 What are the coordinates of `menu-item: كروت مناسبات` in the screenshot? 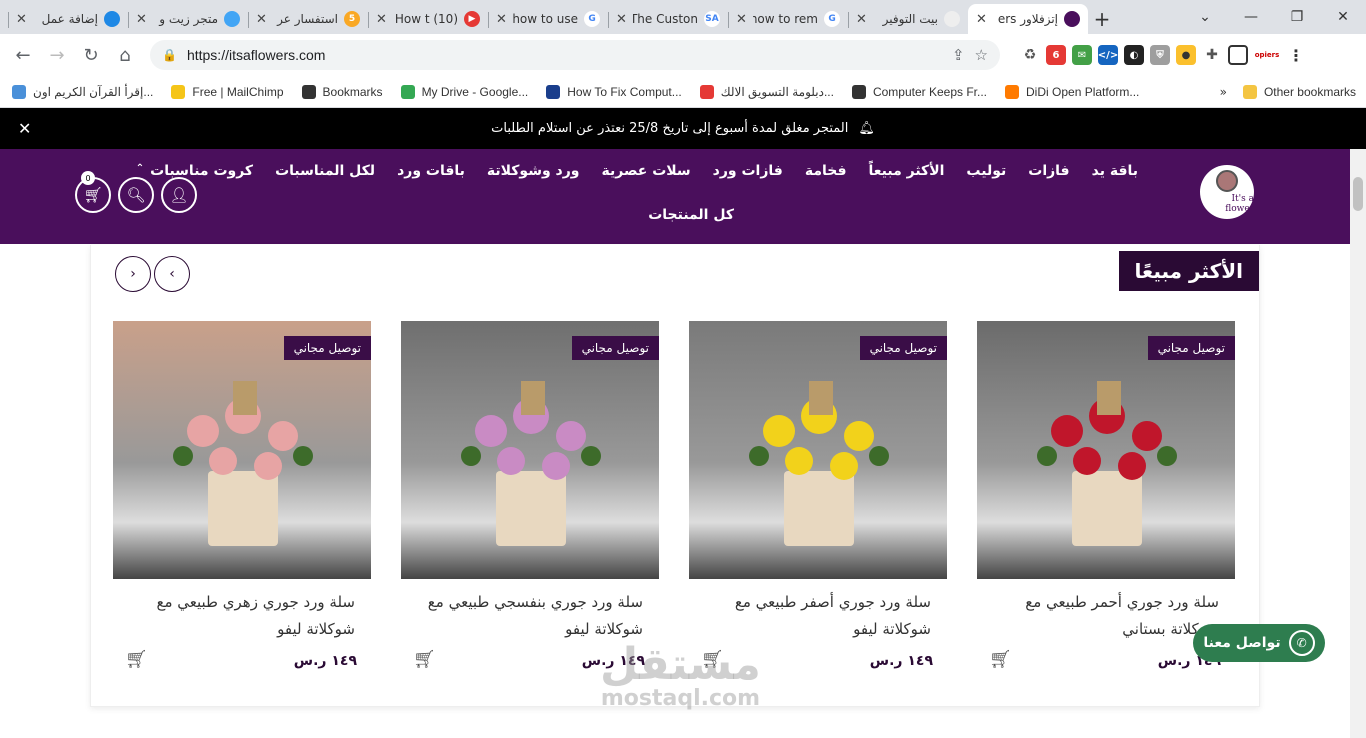 It's located at (201, 171).